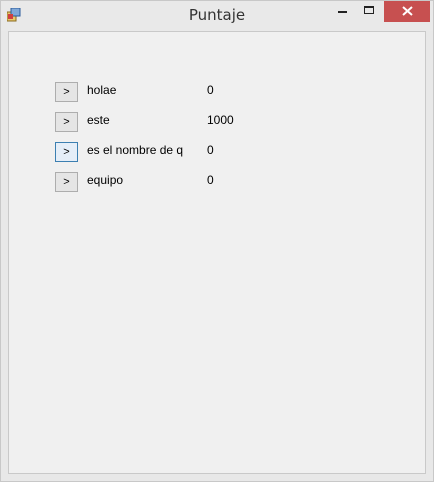 This screenshot has width=434, height=482. Describe the element at coordinates (105, 180) in the screenshot. I see `team-name-label: equipo` at that location.